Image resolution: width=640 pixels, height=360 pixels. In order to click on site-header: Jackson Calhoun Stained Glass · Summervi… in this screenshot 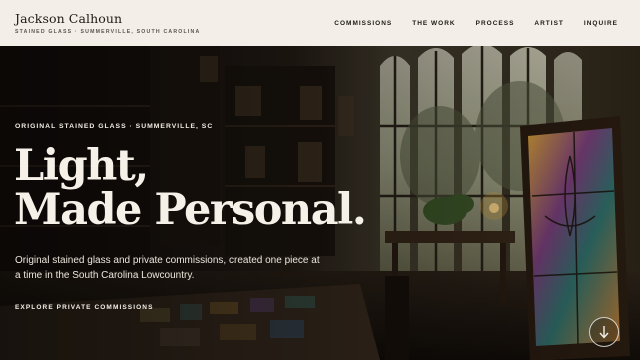, I will do `click(320, 23)`.